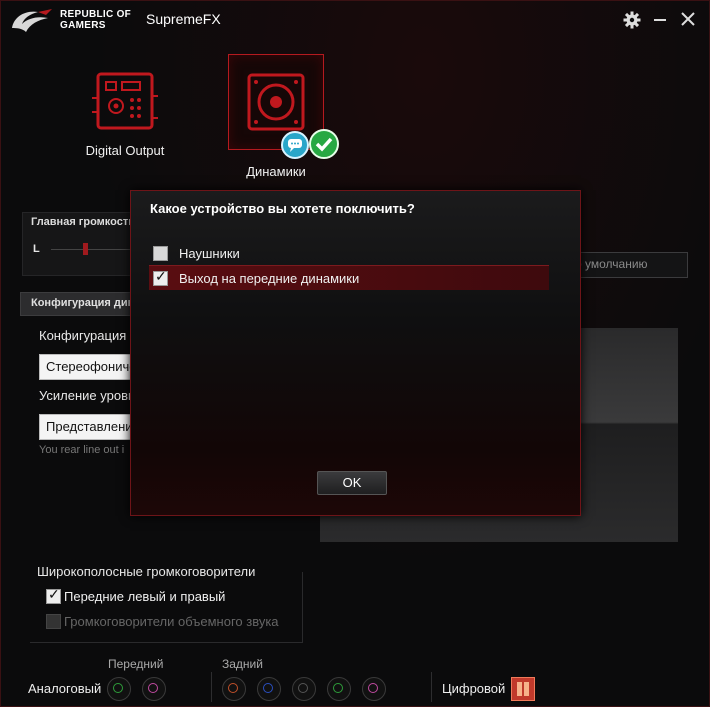 This screenshot has height=707, width=710. What do you see at coordinates (87, 395) in the screenshot?
I see `gain-label: Усиление уровн` at bounding box center [87, 395].